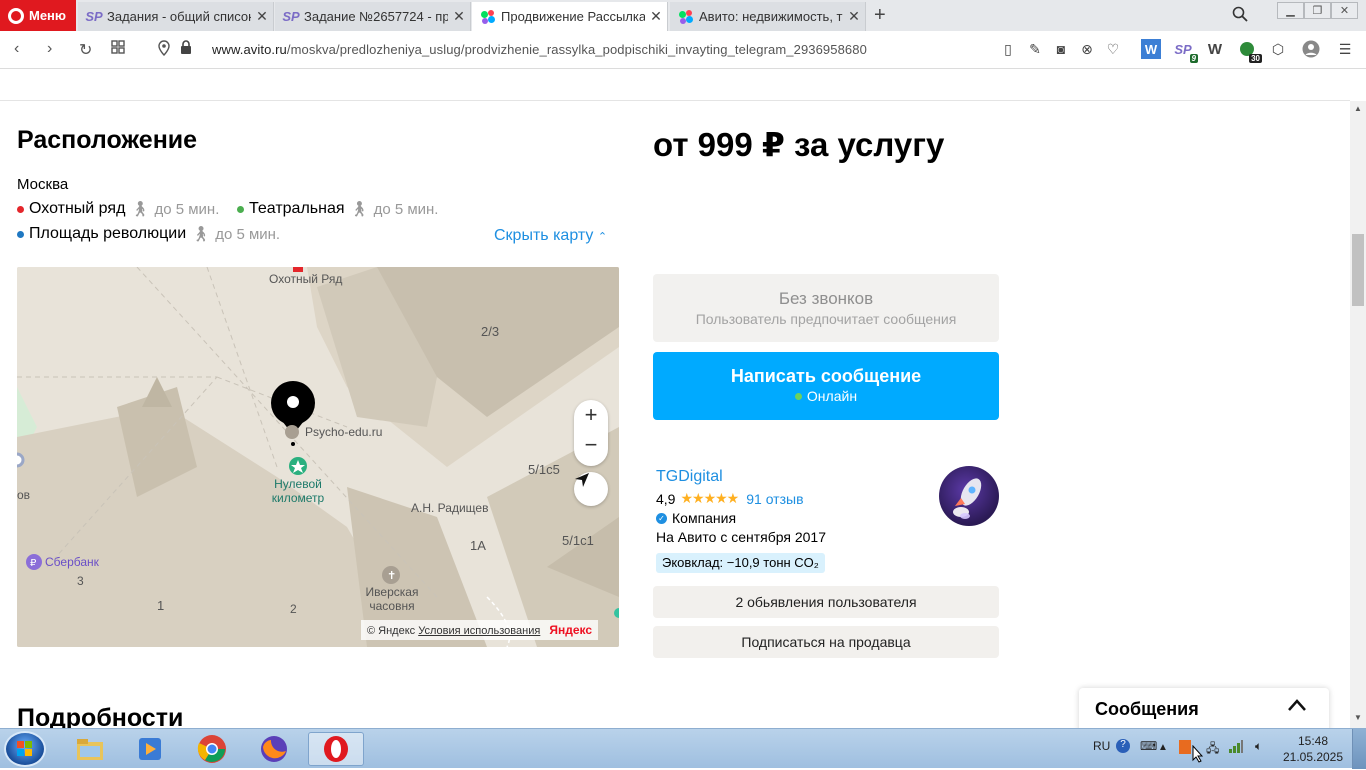 This screenshot has width=1366, height=770. I want to click on minimize-icon: ▁, so click(1290, 10).